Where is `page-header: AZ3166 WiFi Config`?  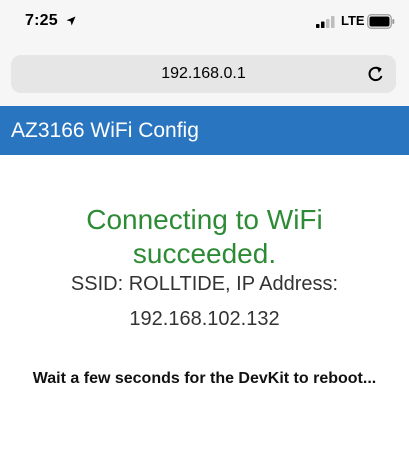
page-header: AZ3166 WiFi Config is located at coordinates (204, 130).